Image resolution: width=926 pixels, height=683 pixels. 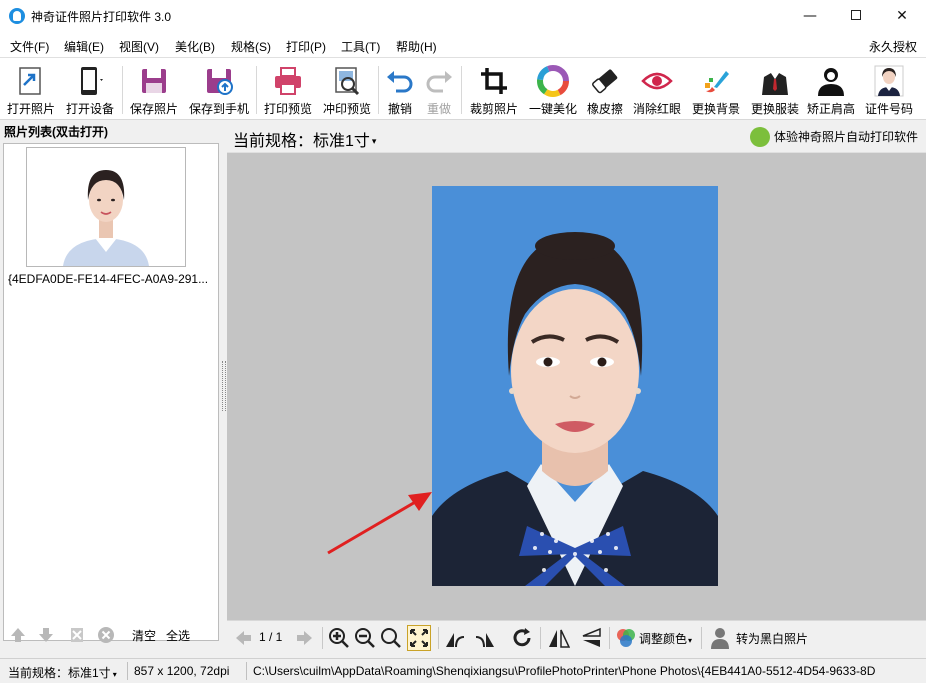 I want to click on status-spec: 当前规格：标准1寸 ▾, so click(x=62, y=672).